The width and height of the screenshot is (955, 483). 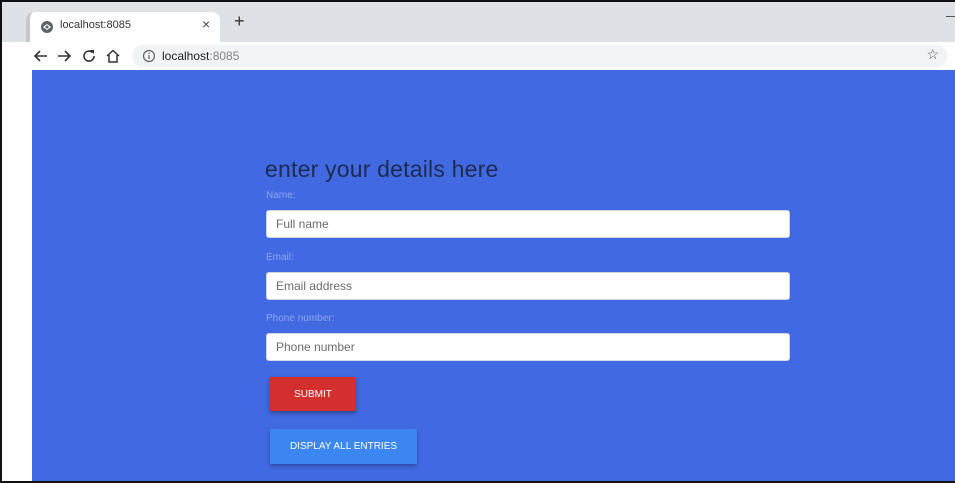 What do you see at coordinates (932, 54) in the screenshot?
I see `star-icon: ☆` at bounding box center [932, 54].